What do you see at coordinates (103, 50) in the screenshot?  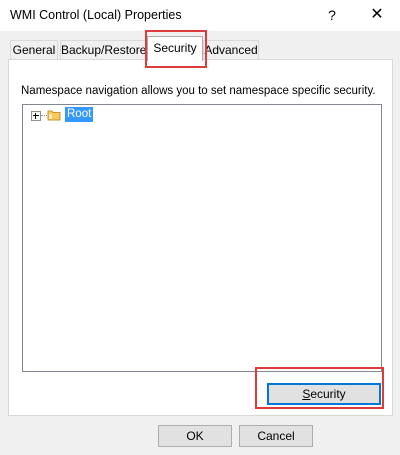 I see `tab-backup-restore: Backup/Restore` at bounding box center [103, 50].